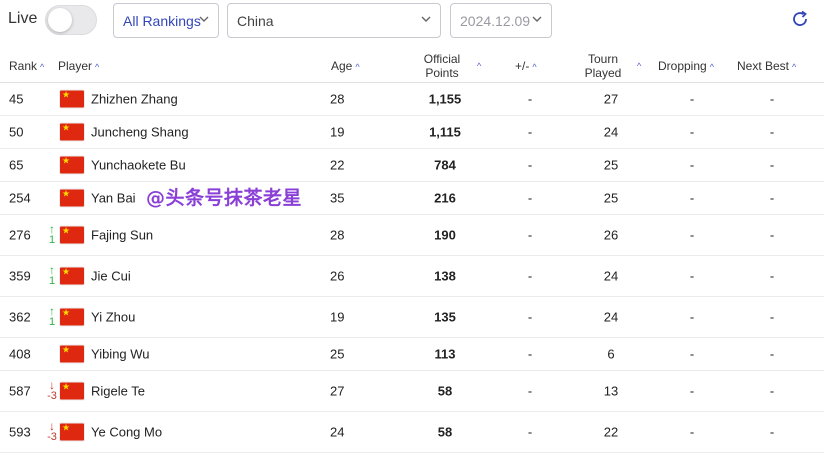 This screenshot has width=824, height=463. What do you see at coordinates (412, 235) in the screenshot?
I see `table-row: 276 ↑ 1 ★ Fajing Sun 28 190 - 26 - -` at bounding box center [412, 235].